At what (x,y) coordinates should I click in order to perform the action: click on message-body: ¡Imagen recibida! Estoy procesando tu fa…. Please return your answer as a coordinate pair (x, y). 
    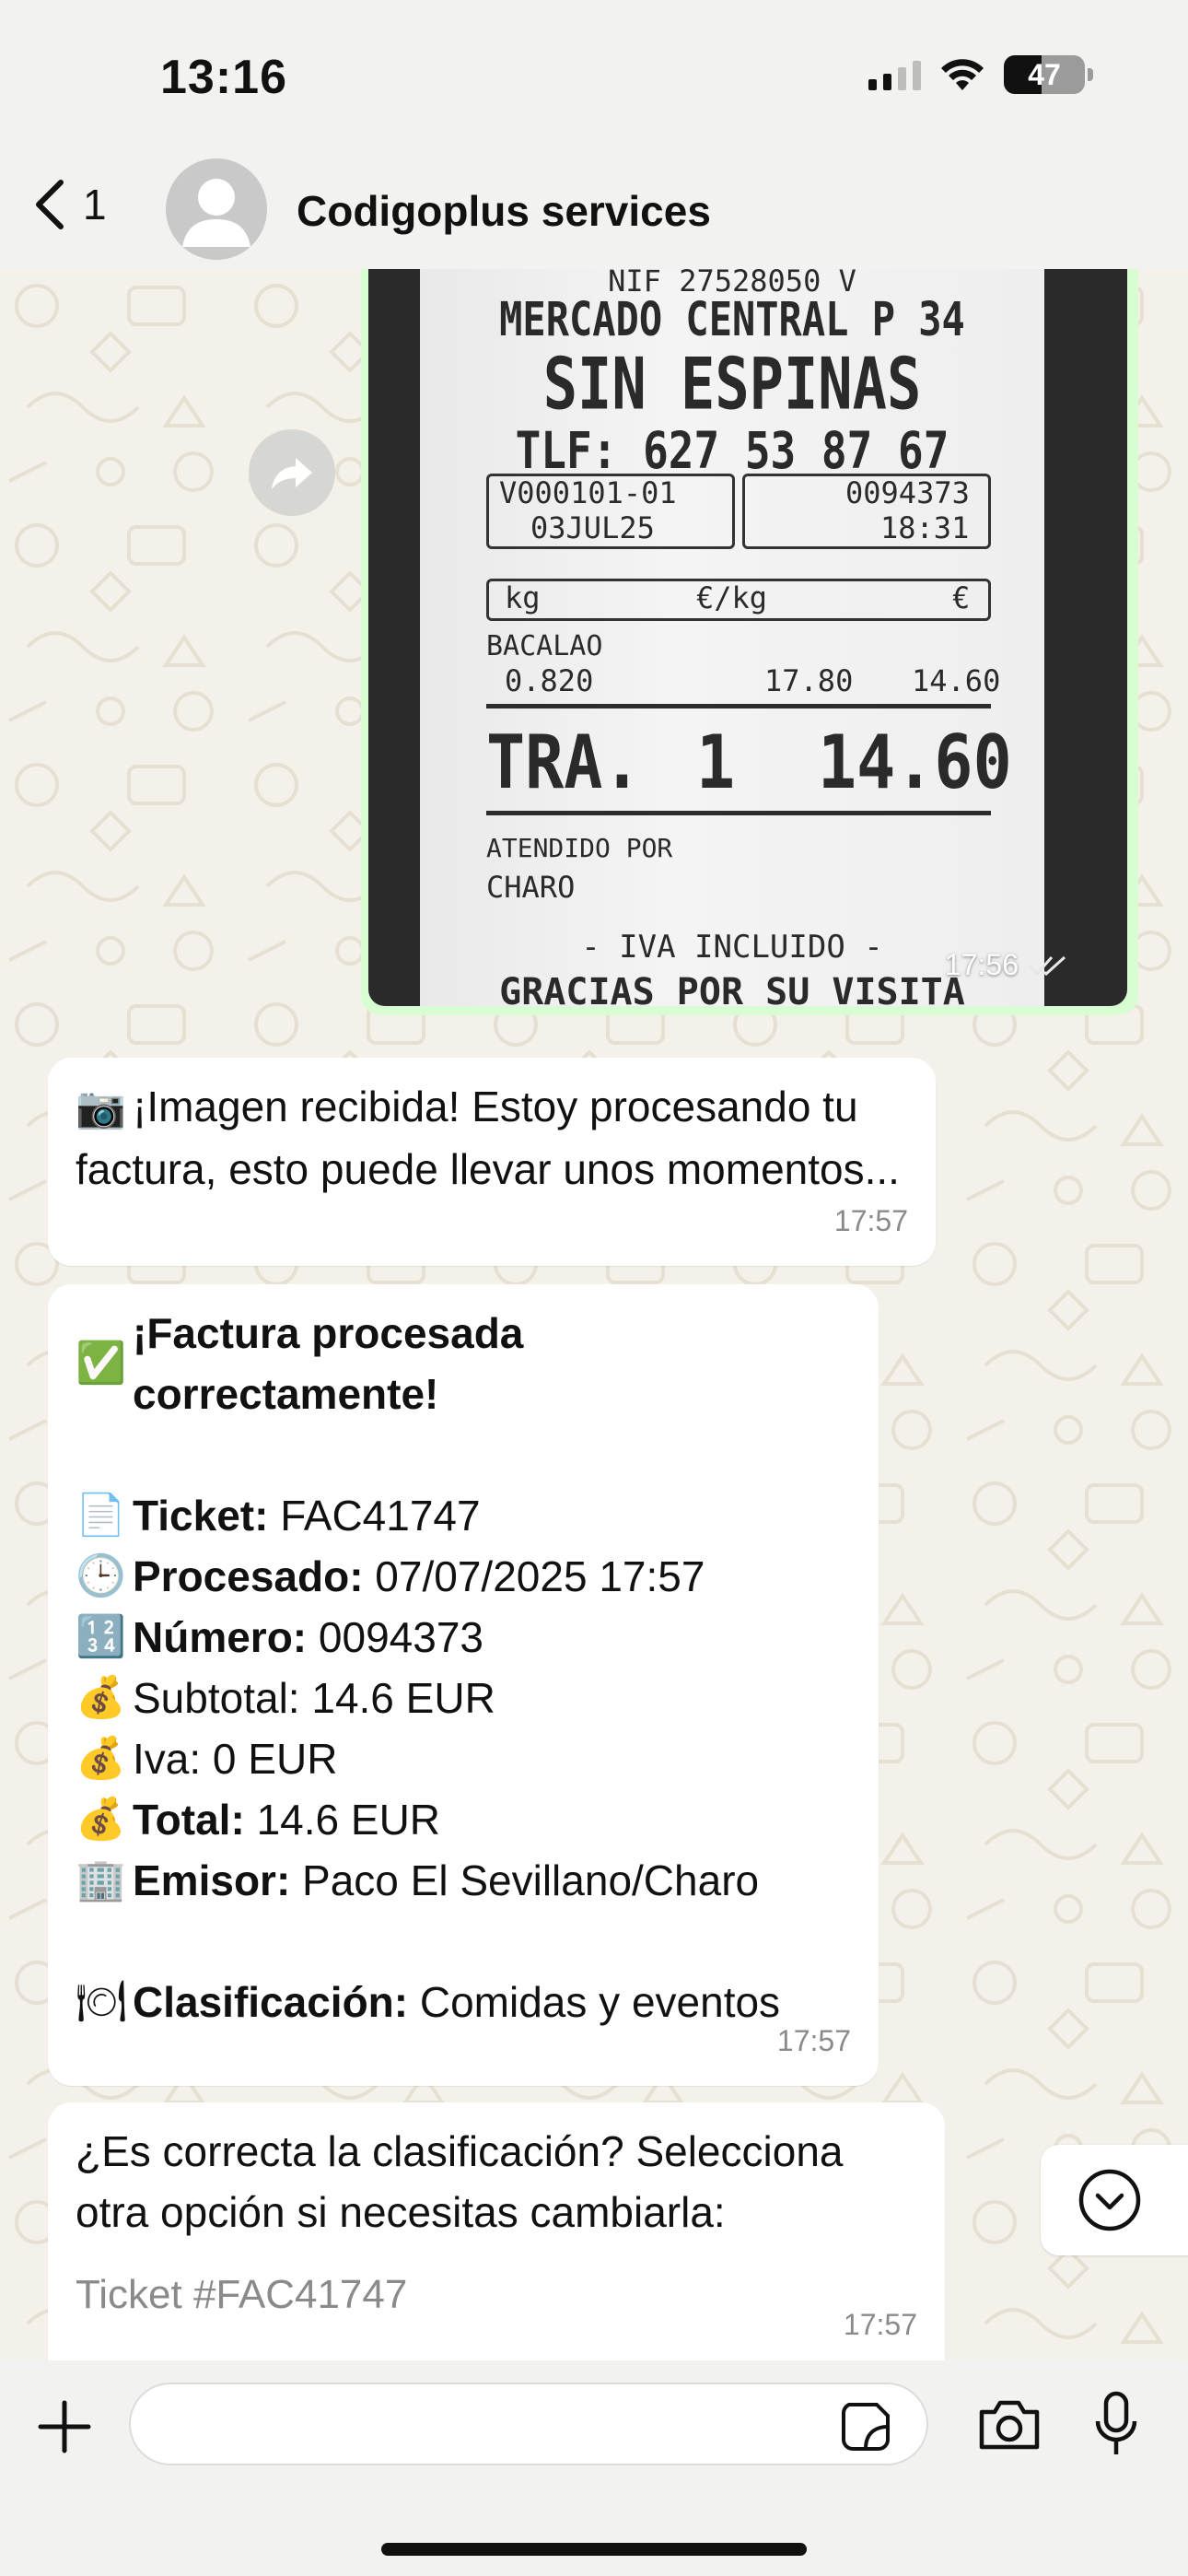
    Looking at the image, I should click on (488, 1138).